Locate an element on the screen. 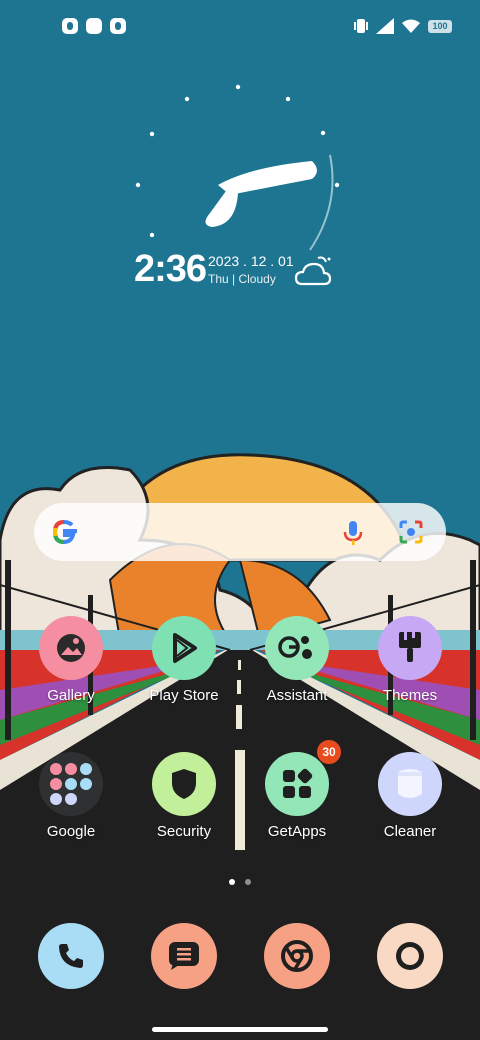 The height and width of the screenshot is (1040, 480). notification-square-icon is located at coordinates (94, 26).